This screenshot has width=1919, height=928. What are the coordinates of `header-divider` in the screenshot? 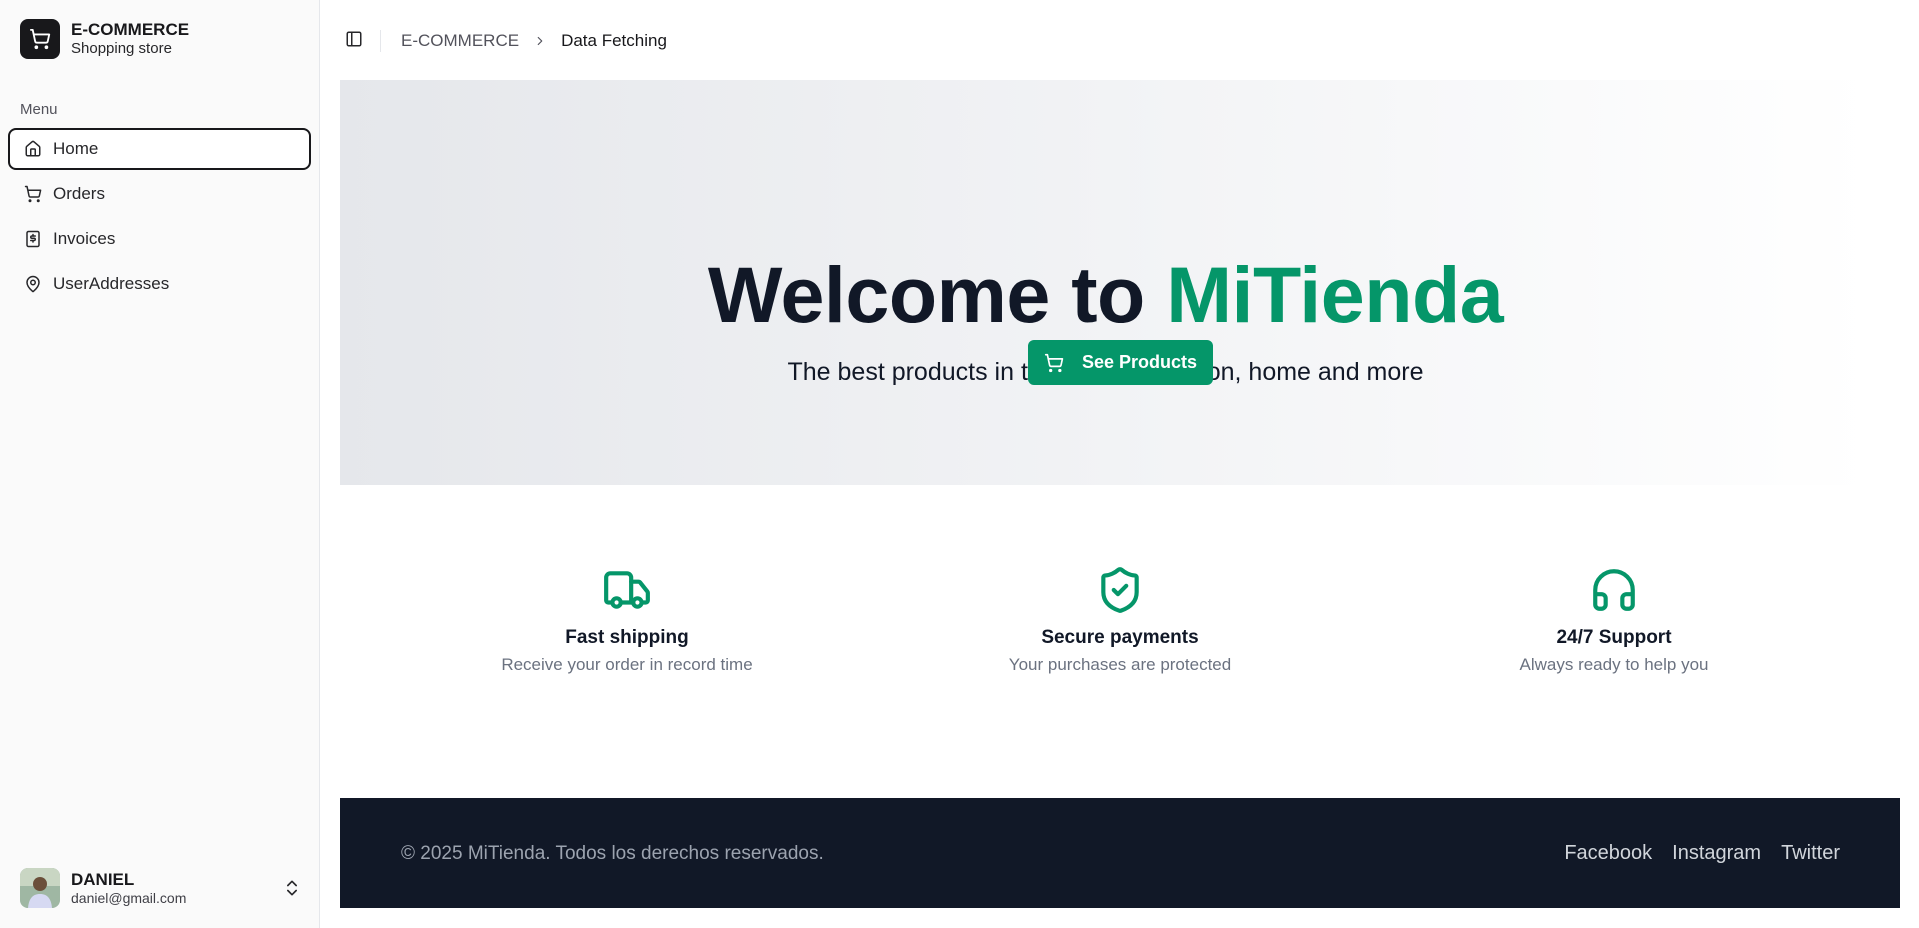 It's located at (380, 41).